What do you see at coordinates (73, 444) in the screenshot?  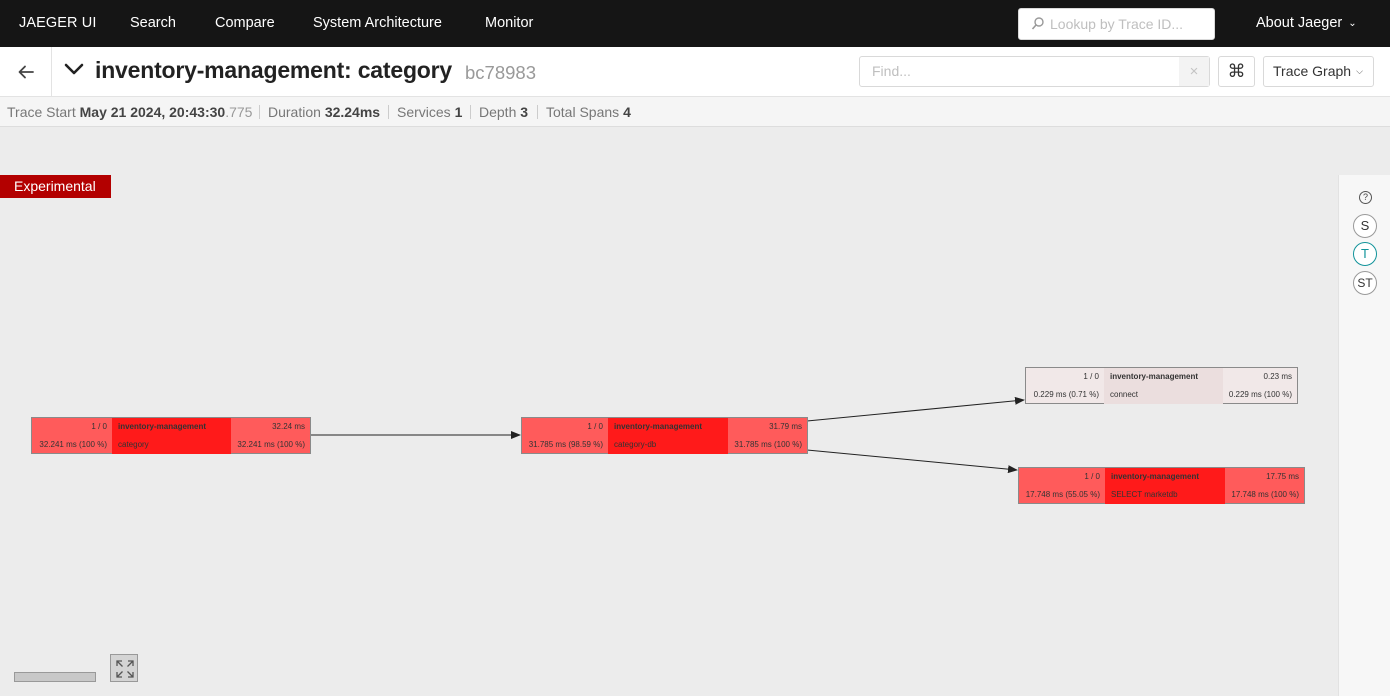 I see `span-self-time: 32.241 ms (100 %)` at bounding box center [73, 444].